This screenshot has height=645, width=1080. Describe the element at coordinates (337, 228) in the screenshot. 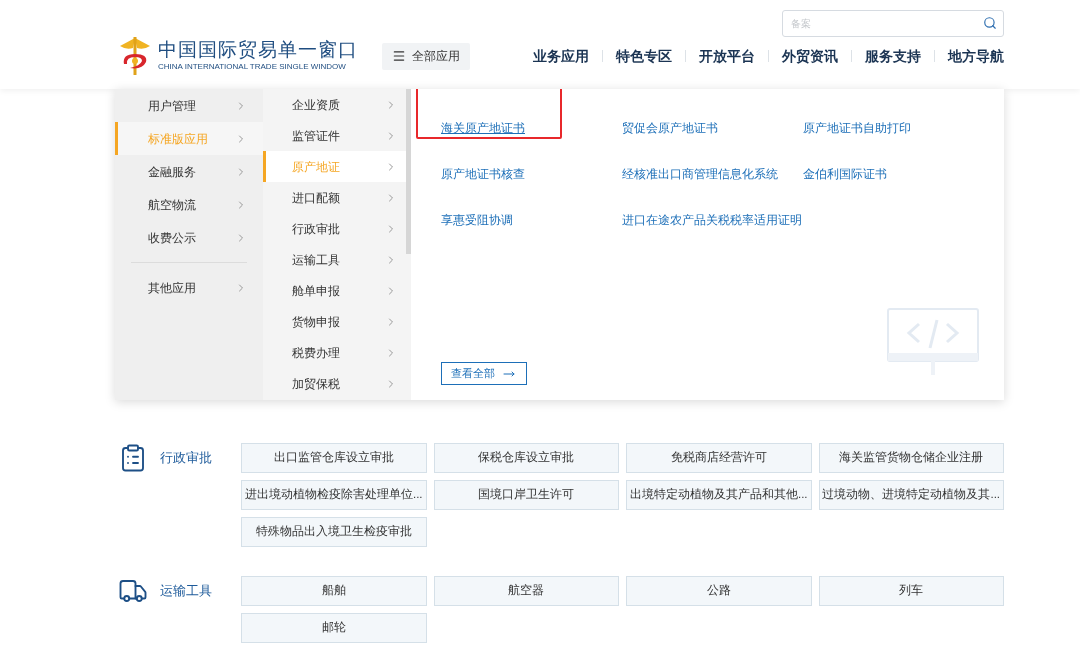

I see `subcategory-item: 行政审批` at that location.